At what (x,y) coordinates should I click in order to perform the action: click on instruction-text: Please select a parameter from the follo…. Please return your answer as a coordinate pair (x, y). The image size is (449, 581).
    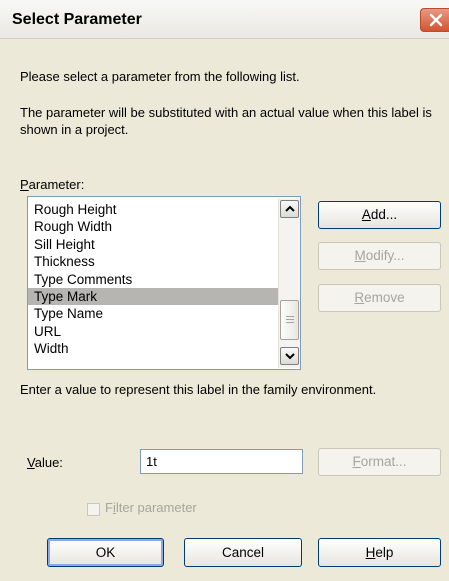
    Looking at the image, I should click on (160, 76).